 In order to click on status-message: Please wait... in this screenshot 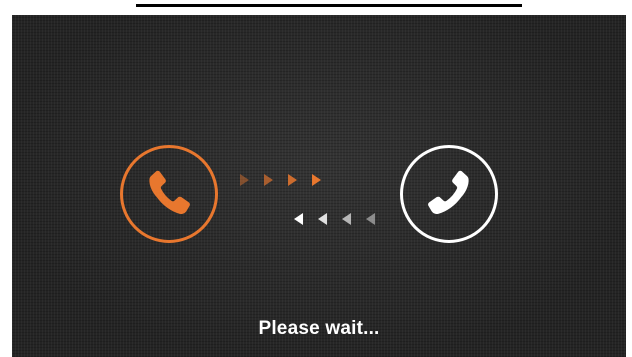, I will do `click(319, 328)`.